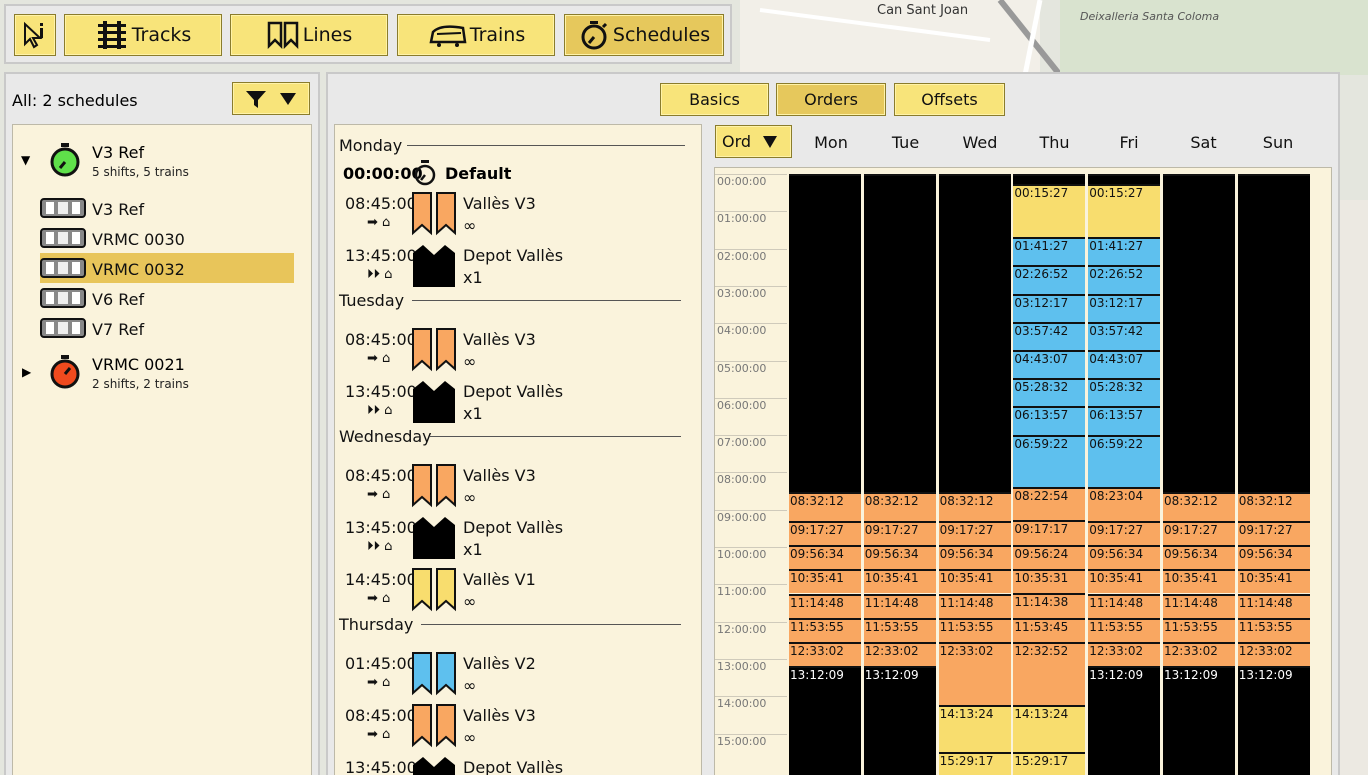 The width and height of the screenshot is (1368, 775). What do you see at coordinates (476, 35) in the screenshot?
I see `tab-trains: Trains` at bounding box center [476, 35].